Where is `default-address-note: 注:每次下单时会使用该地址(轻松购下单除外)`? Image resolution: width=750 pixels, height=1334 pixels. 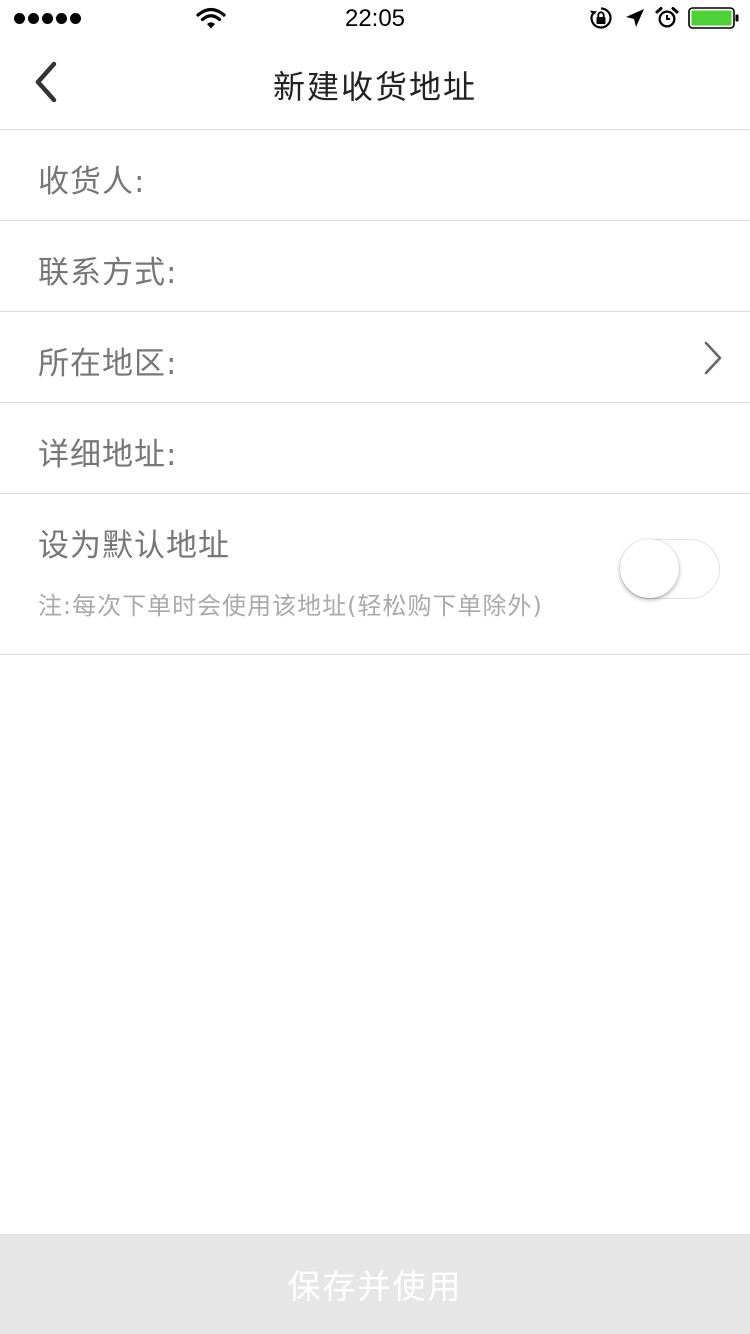
default-address-note: 注:每次下单时会使用该地址(轻松购下单除外) is located at coordinates (290, 606).